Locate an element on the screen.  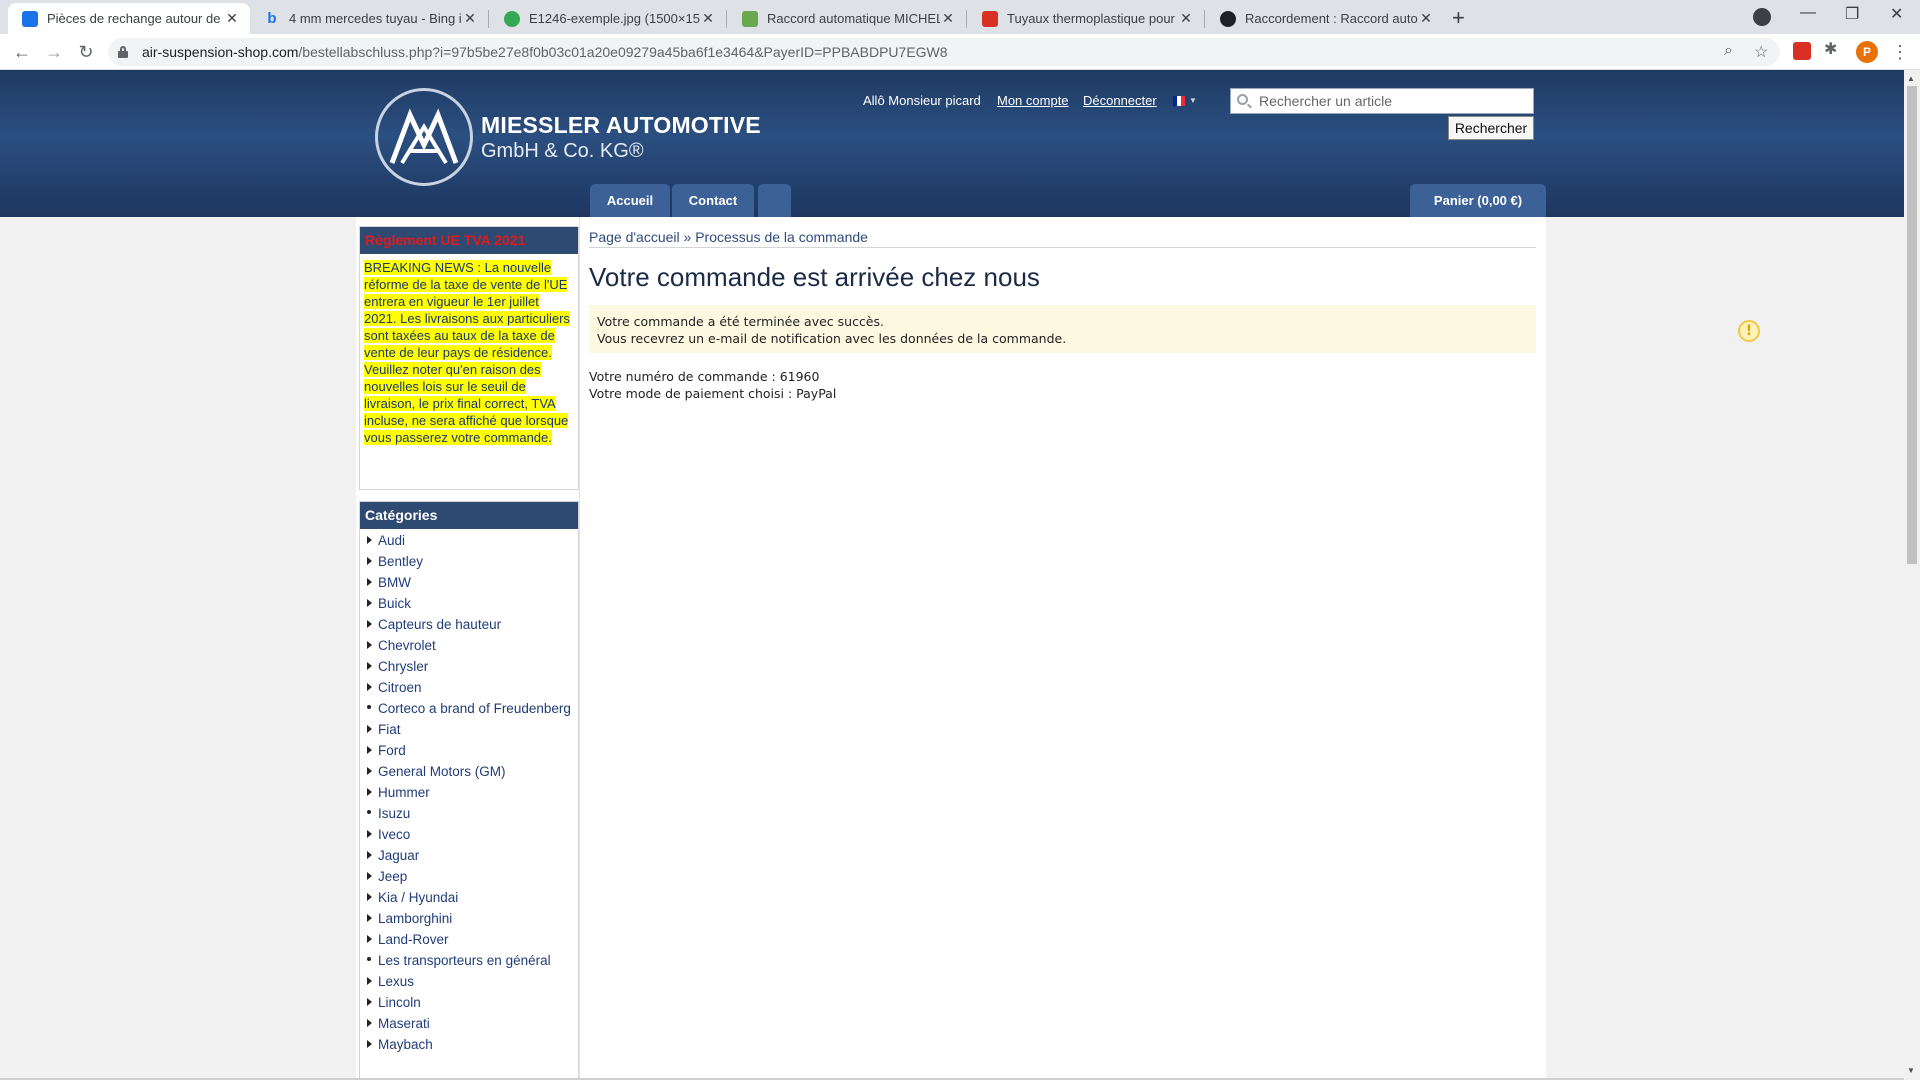
category-link: Lincoln is located at coordinates (469, 1002).